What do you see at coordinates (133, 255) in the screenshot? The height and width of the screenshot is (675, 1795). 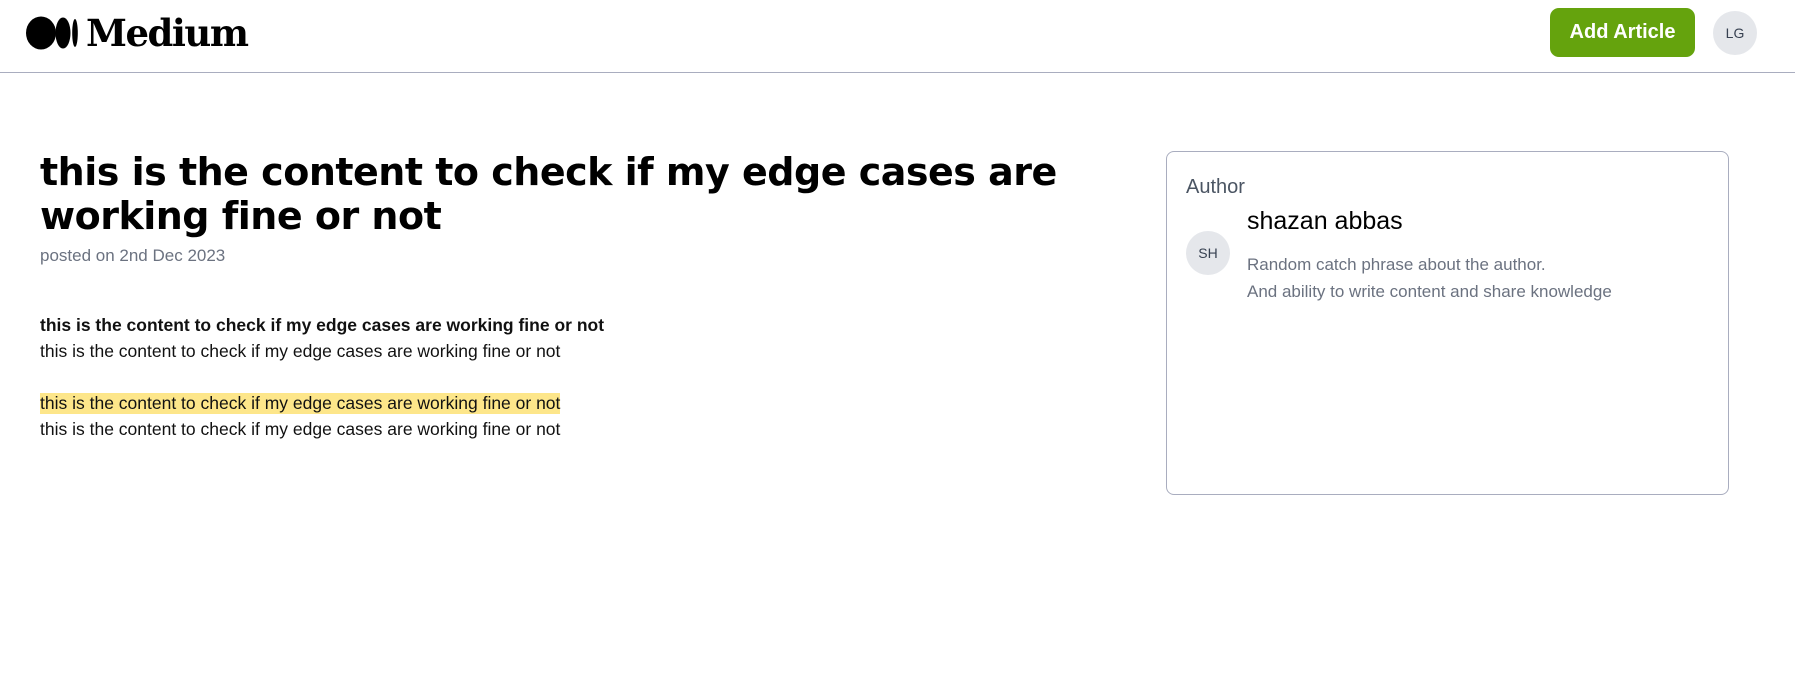 I see `article-post-date: posted on 2nd Dec 2023` at bounding box center [133, 255].